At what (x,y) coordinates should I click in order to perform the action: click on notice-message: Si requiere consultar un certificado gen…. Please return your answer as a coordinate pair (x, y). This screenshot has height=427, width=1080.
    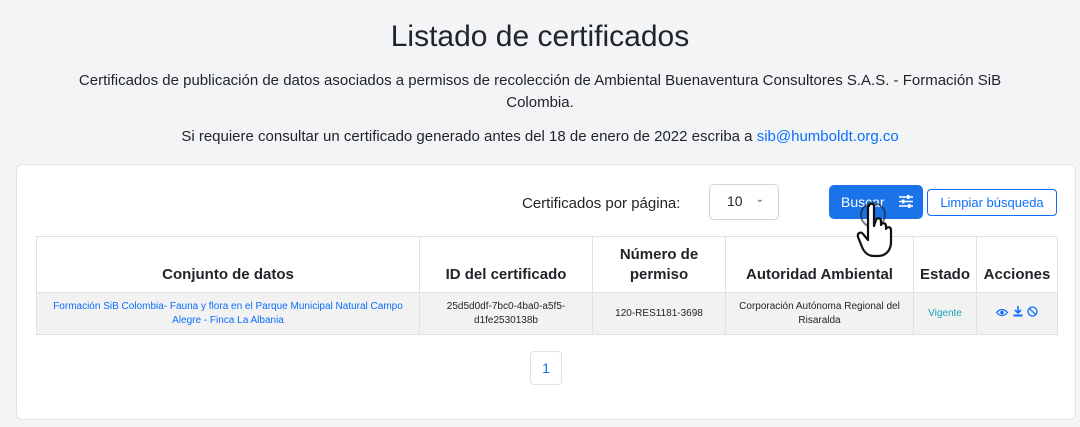
    Looking at the image, I should click on (469, 136).